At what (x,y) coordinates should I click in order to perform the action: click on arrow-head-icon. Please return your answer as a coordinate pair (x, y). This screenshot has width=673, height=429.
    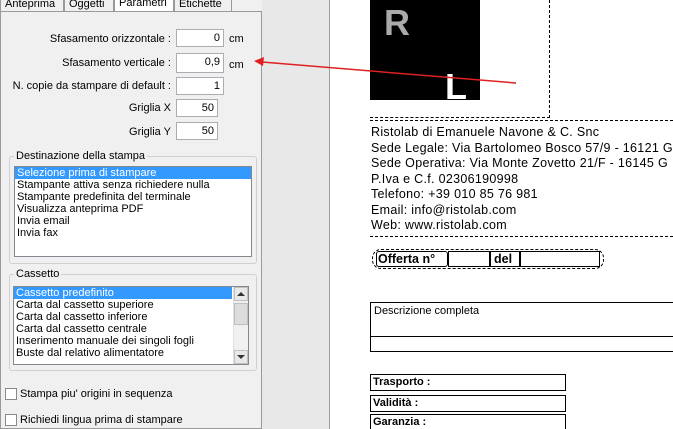
    Looking at the image, I should click on (259, 61).